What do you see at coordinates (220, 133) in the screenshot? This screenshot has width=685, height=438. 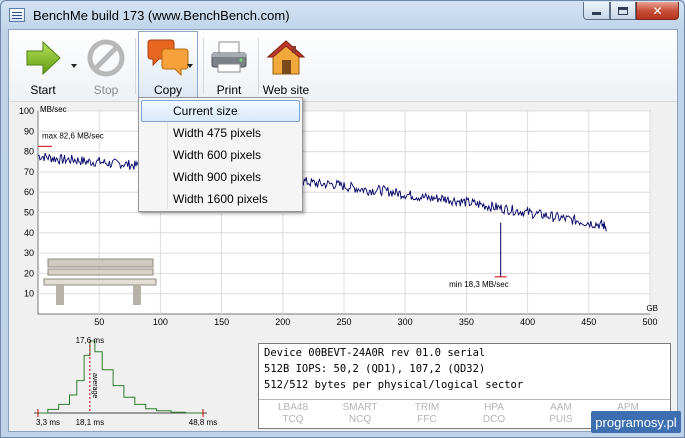 I see `menu-item-width-475: Width 475 pixels` at bounding box center [220, 133].